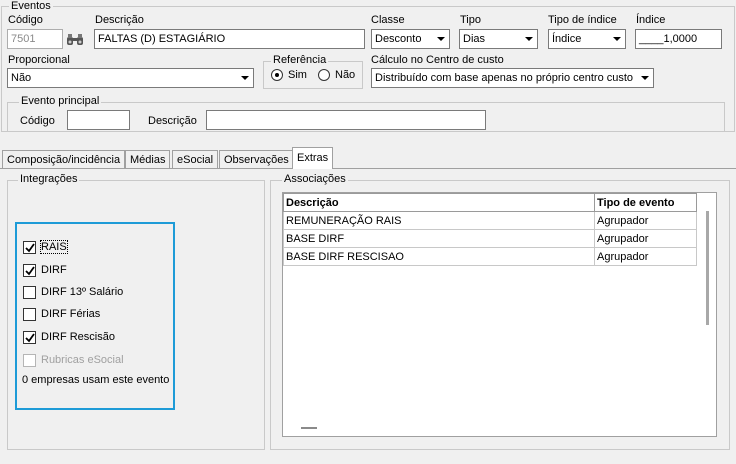  Describe the element at coordinates (35, 39) in the screenshot. I see `codigo-field: 7501` at that location.